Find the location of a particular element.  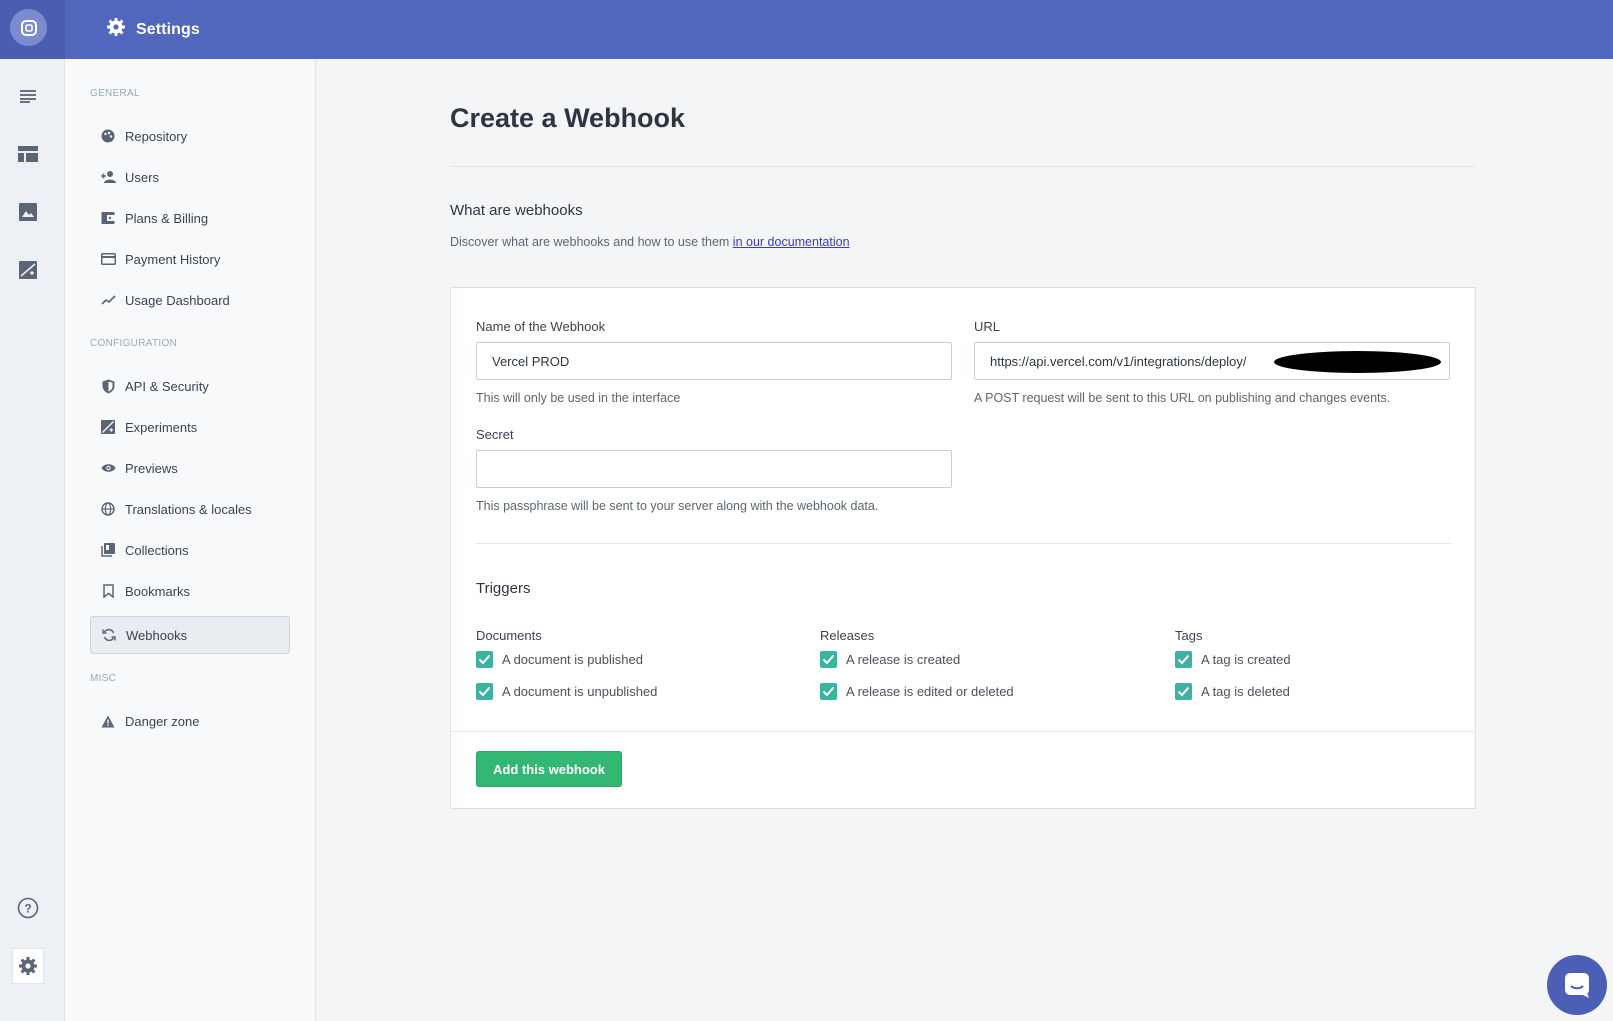

checkbox-label: A document is published is located at coordinates (572, 659).